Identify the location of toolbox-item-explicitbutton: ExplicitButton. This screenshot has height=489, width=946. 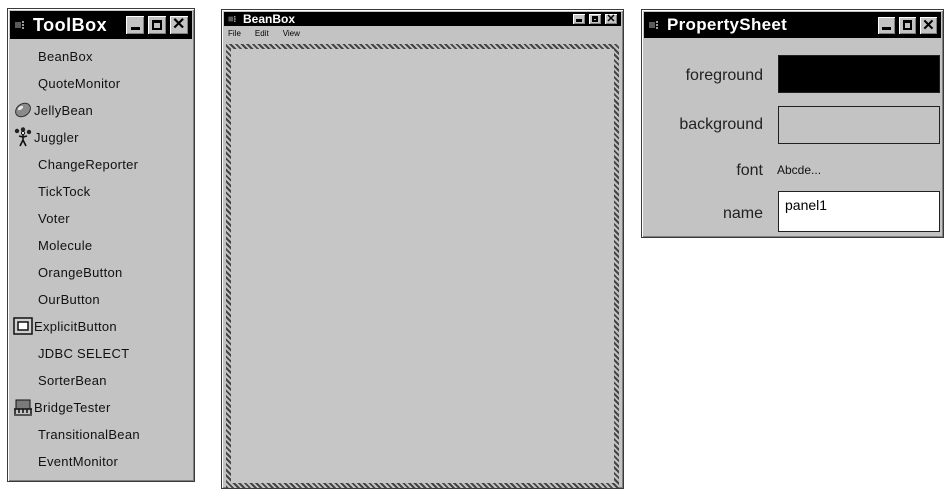
(101, 326).